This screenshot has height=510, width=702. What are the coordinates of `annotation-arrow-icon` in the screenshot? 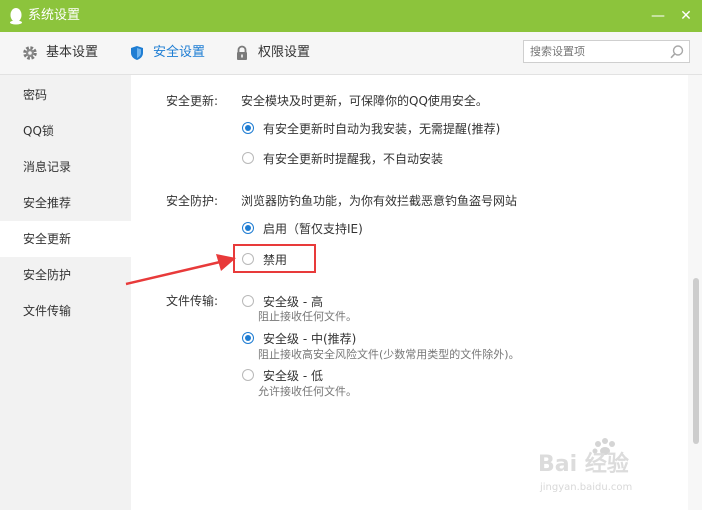 It's located at (180, 270).